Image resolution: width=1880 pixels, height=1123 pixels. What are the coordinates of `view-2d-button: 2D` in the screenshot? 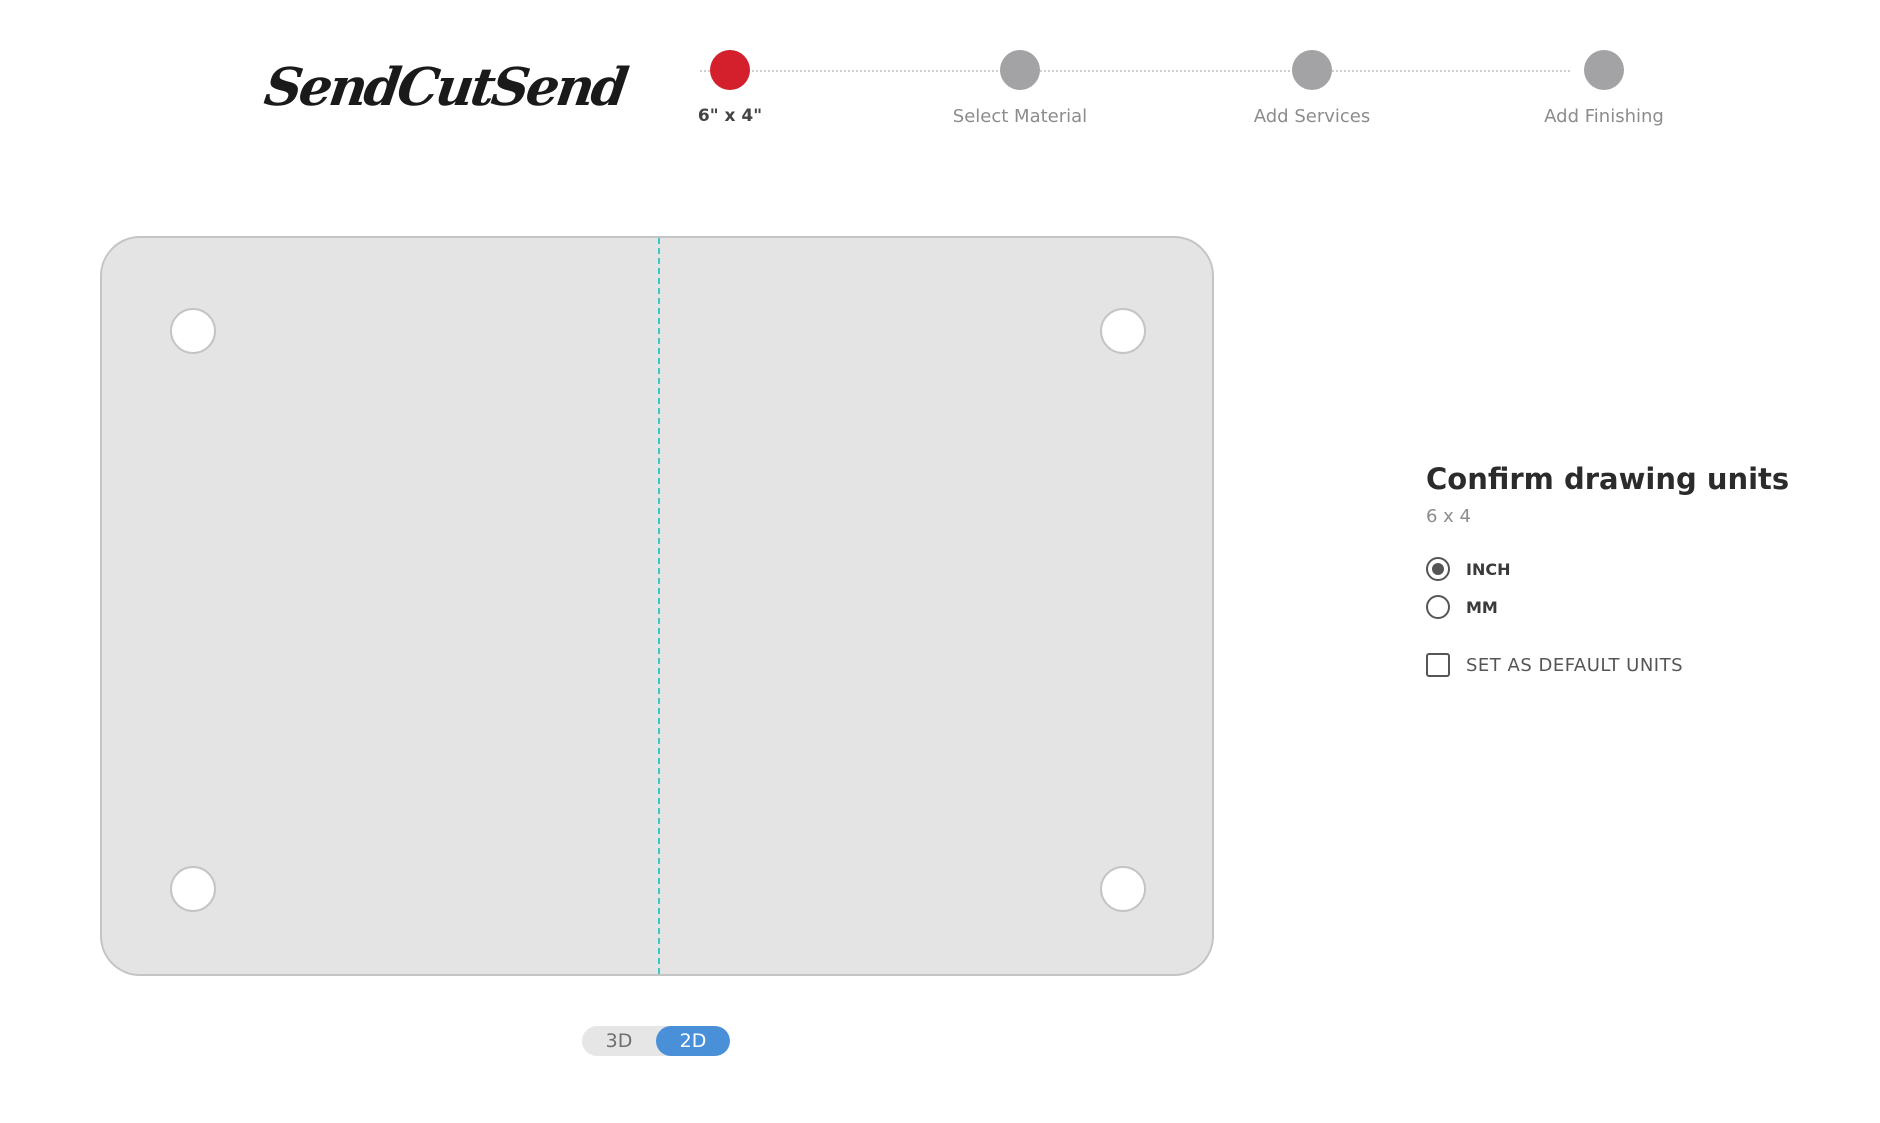 It's located at (693, 1041).